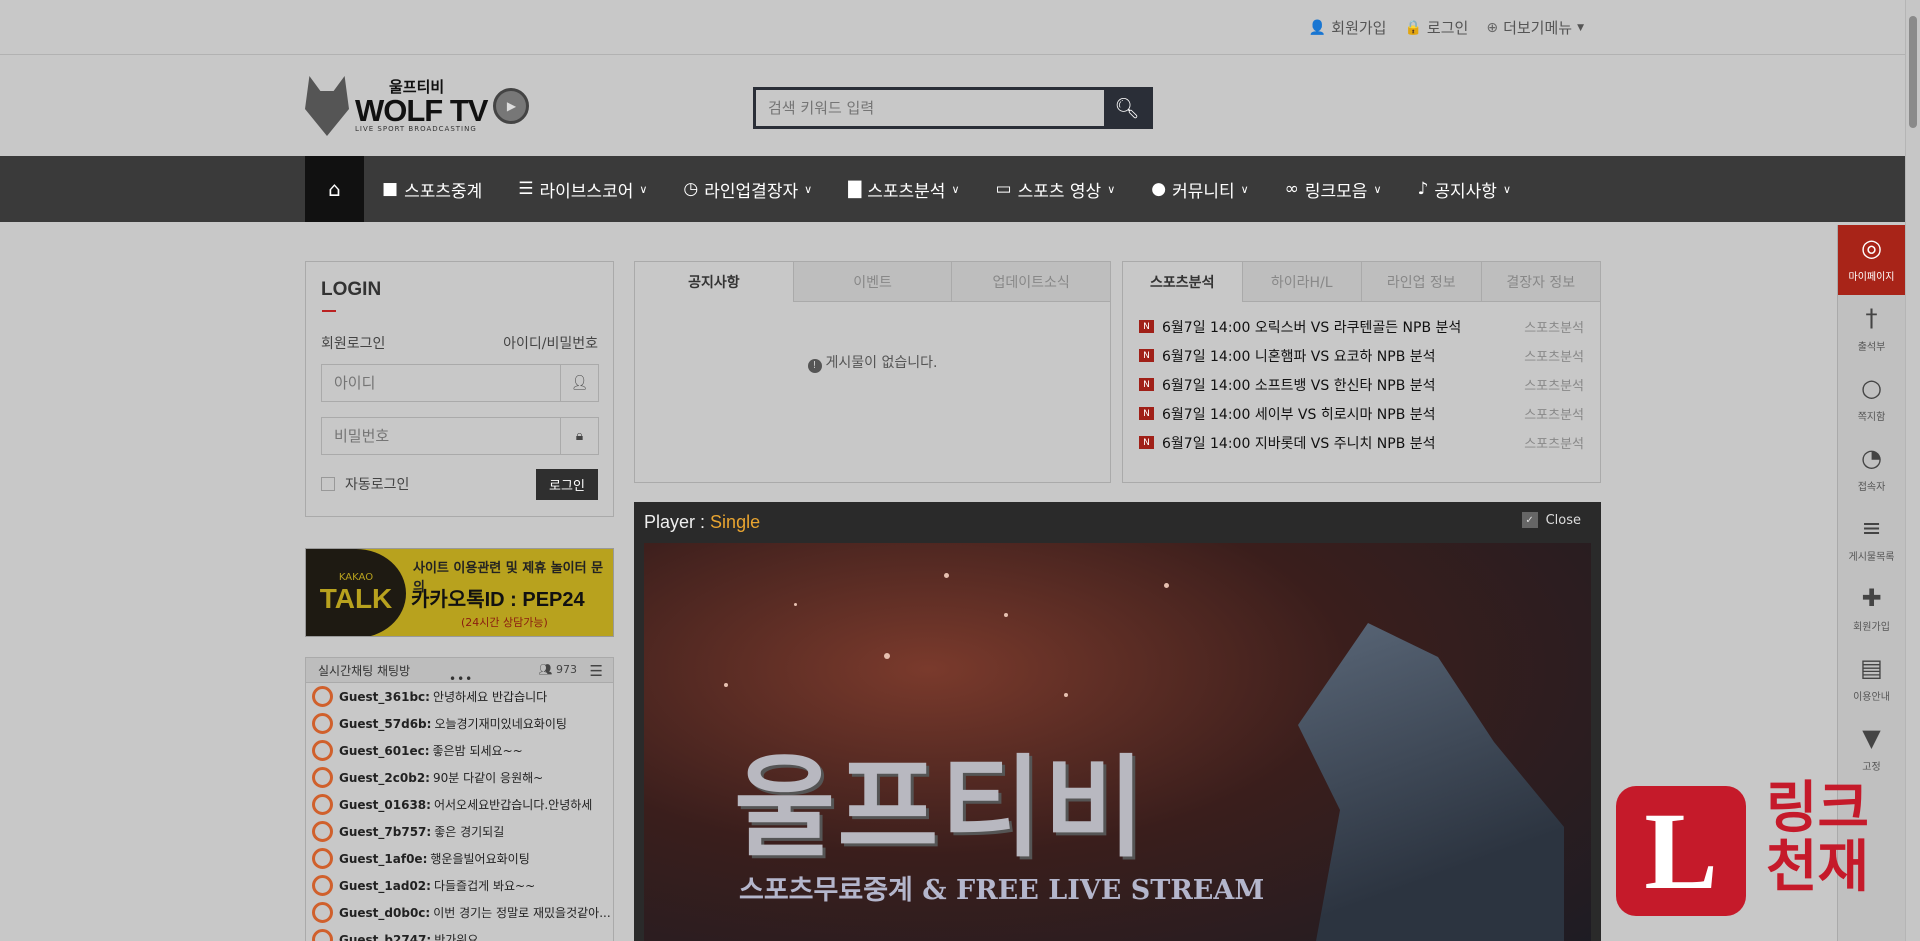  Describe the element at coordinates (385, 724) in the screenshot. I see `chat-user: Guest_57d6b:` at that location.